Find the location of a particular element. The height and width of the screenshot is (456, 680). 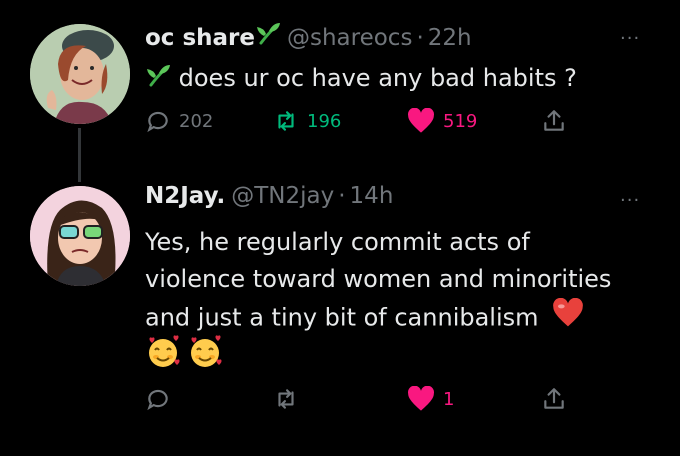

thread-connector-line is located at coordinates (79, 155).